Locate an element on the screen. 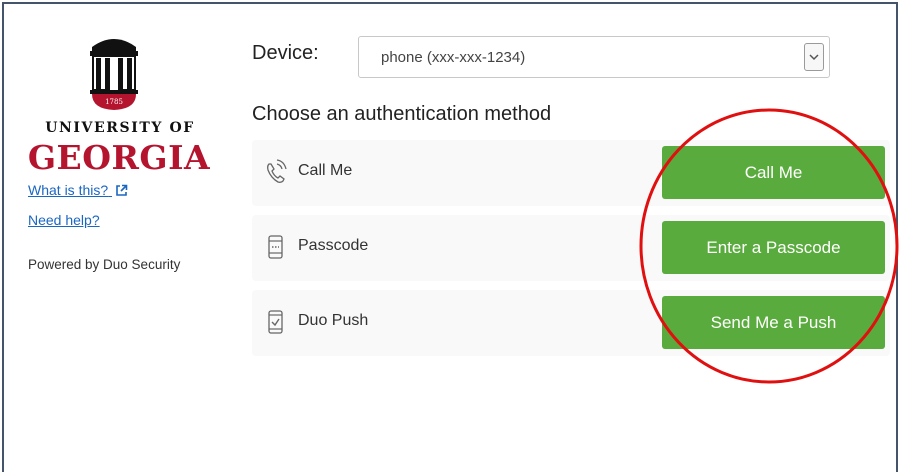 The height and width of the screenshot is (472, 902). georgia-wordmark: GEORGIA is located at coordinates (119, 157).